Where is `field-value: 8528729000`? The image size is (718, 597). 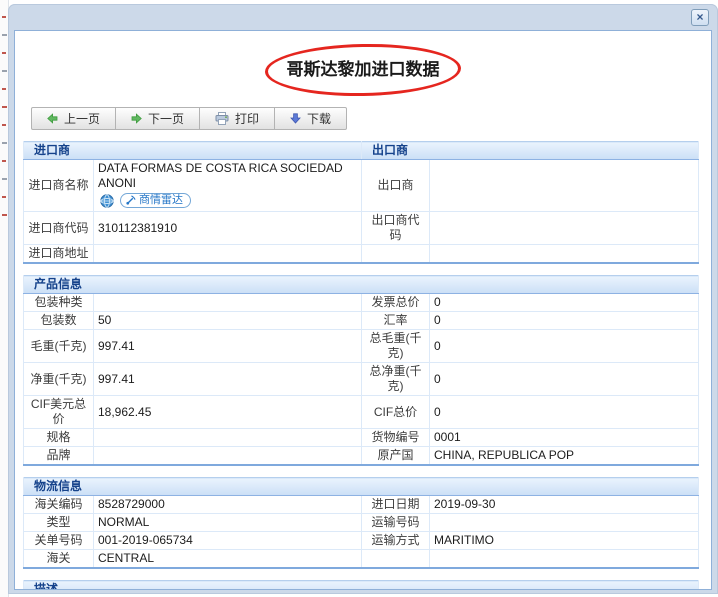
field-value: 8528729000 is located at coordinates (227, 504).